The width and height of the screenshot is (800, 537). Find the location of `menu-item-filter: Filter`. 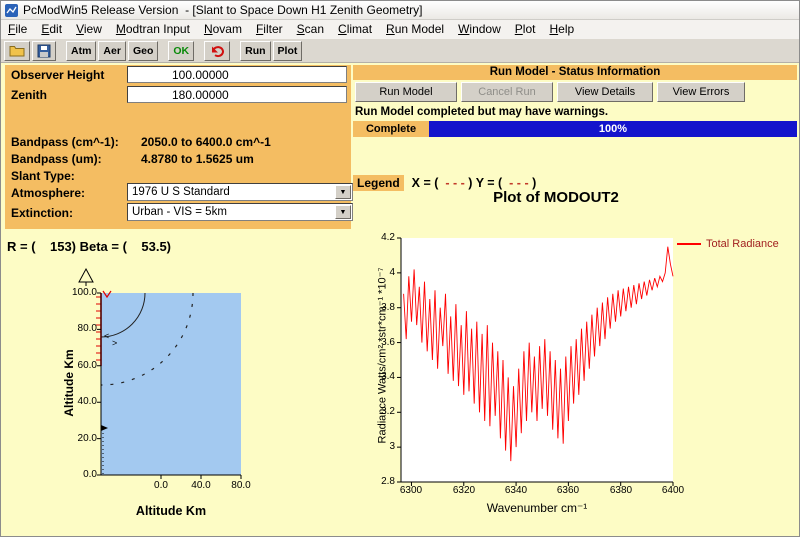

menu-item-filter: Filter is located at coordinates (269, 29).